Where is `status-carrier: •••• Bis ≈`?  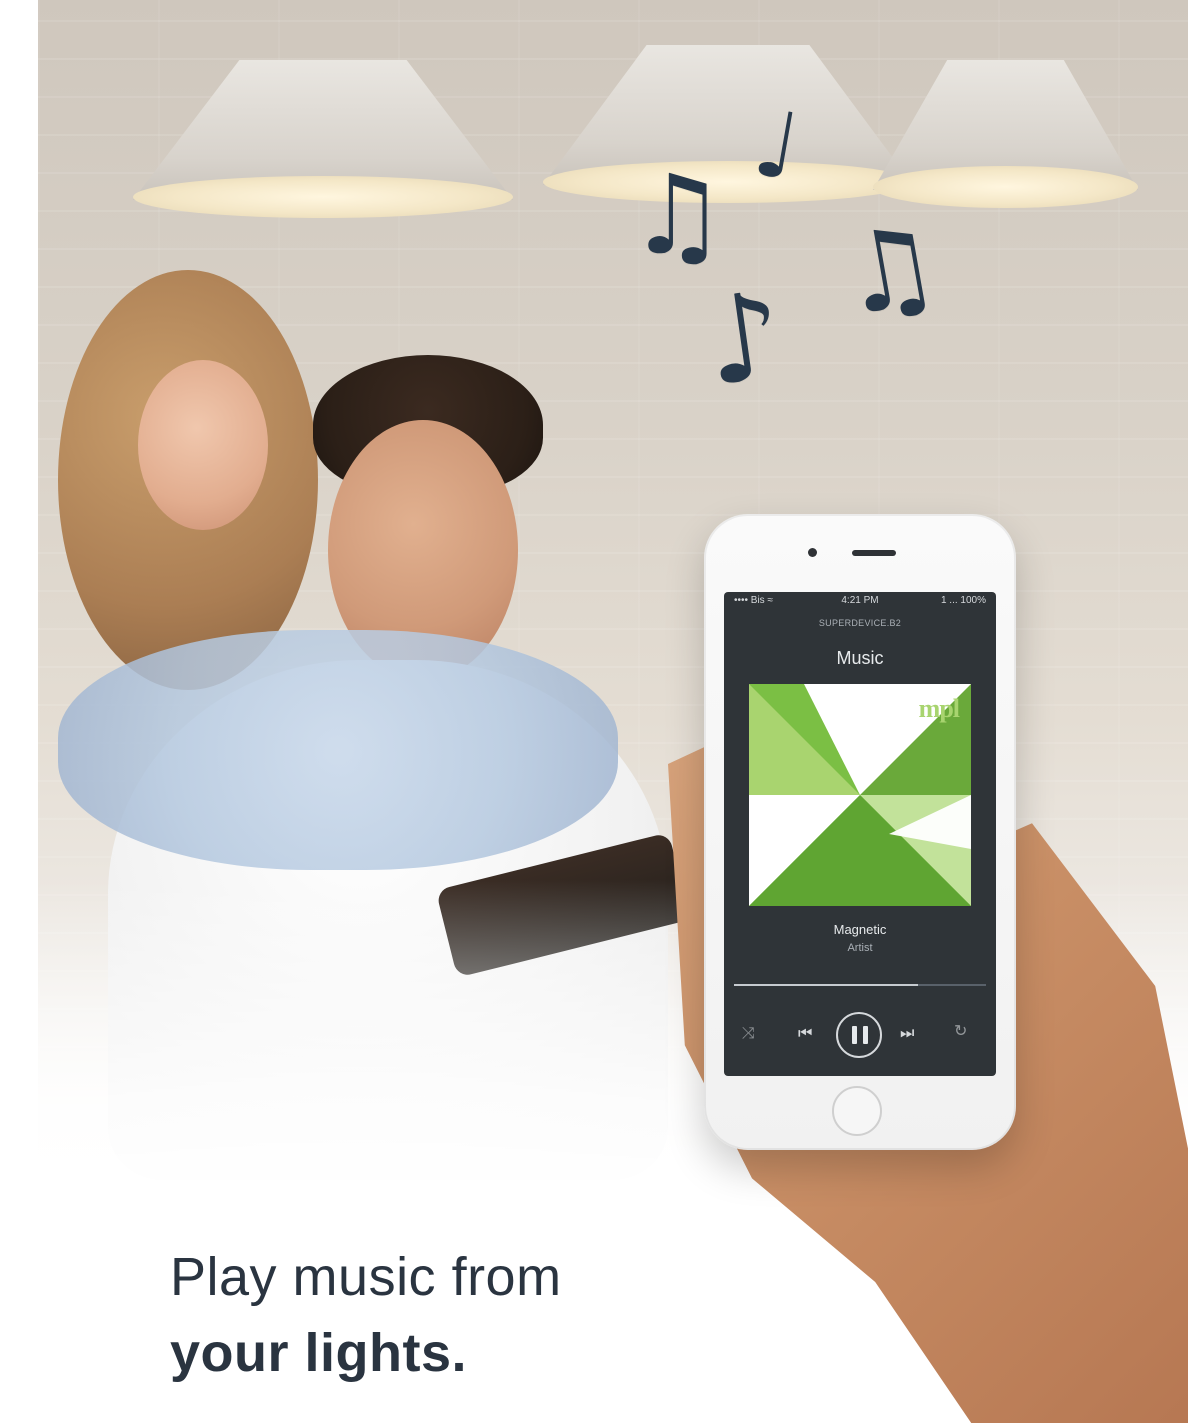 status-carrier: •••• Bis ≈ is located at coordinates (753, 600).